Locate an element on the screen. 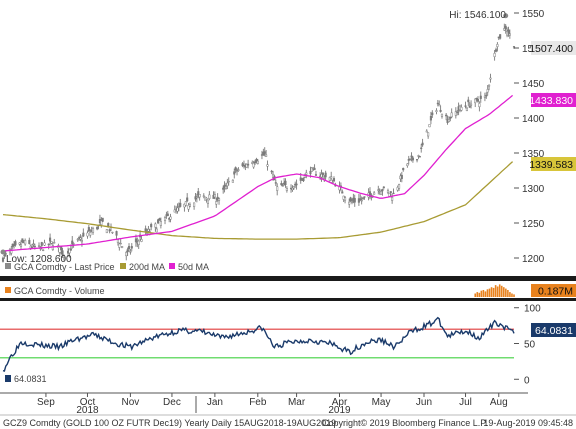  price-axis-tick-label: 1450 is located at coordinates (533, 84).